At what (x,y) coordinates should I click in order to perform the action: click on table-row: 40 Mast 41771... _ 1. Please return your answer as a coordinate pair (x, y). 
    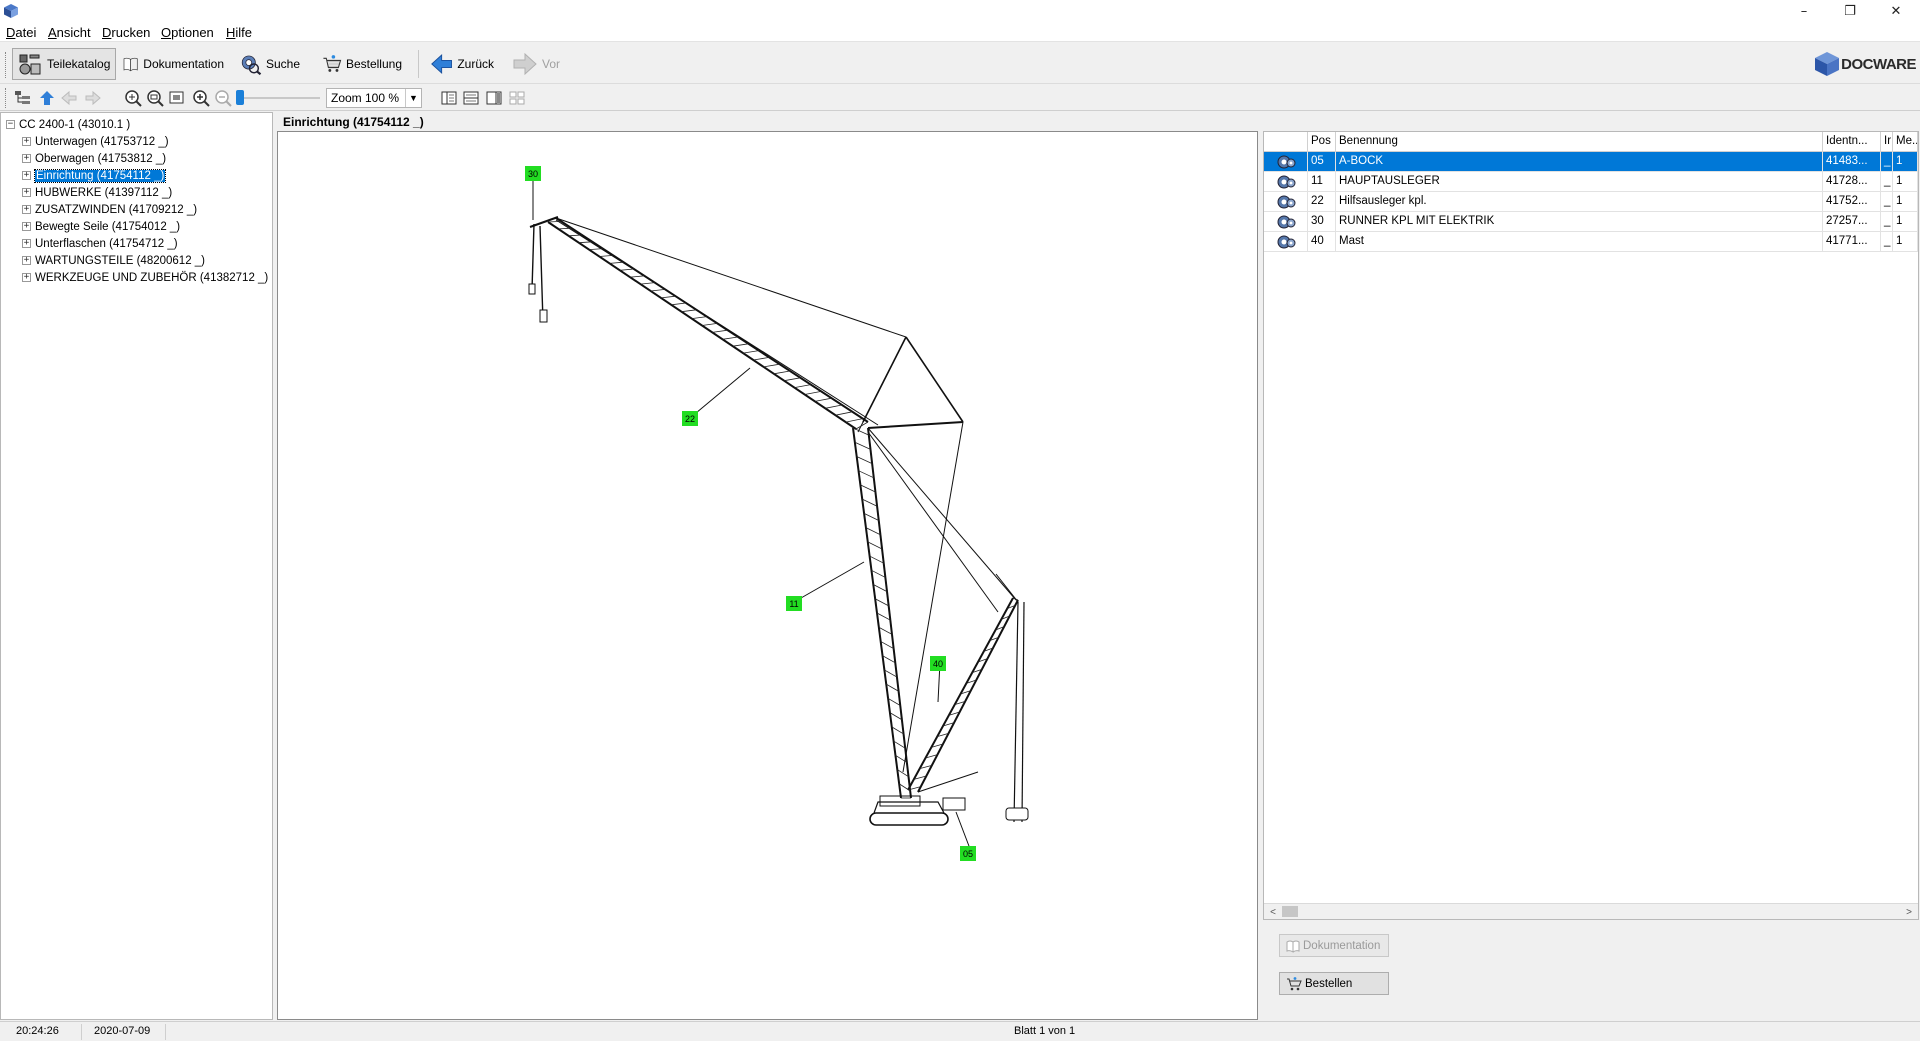
    Looking at the image, I should click on (1591, 242).